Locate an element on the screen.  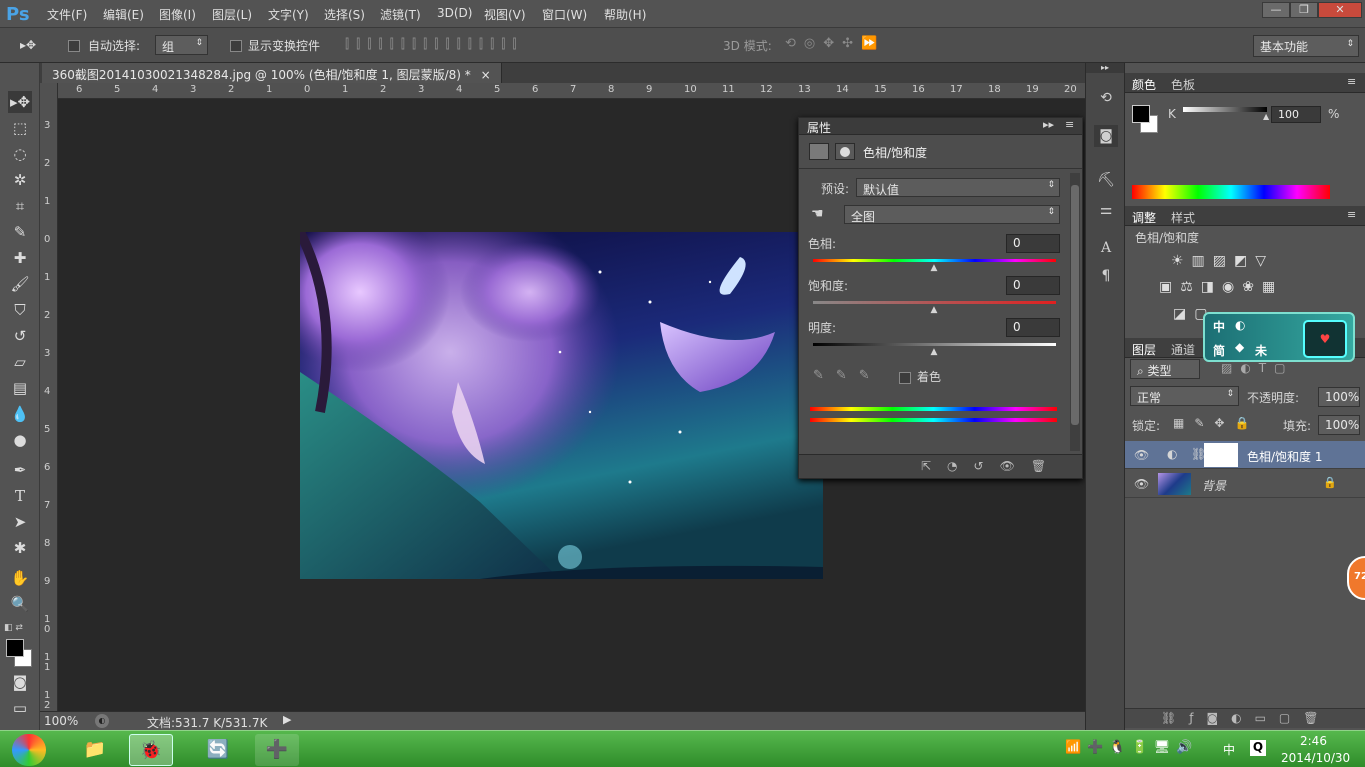
shape-tool-icon: ✱ is located at coordinates (20, 548).